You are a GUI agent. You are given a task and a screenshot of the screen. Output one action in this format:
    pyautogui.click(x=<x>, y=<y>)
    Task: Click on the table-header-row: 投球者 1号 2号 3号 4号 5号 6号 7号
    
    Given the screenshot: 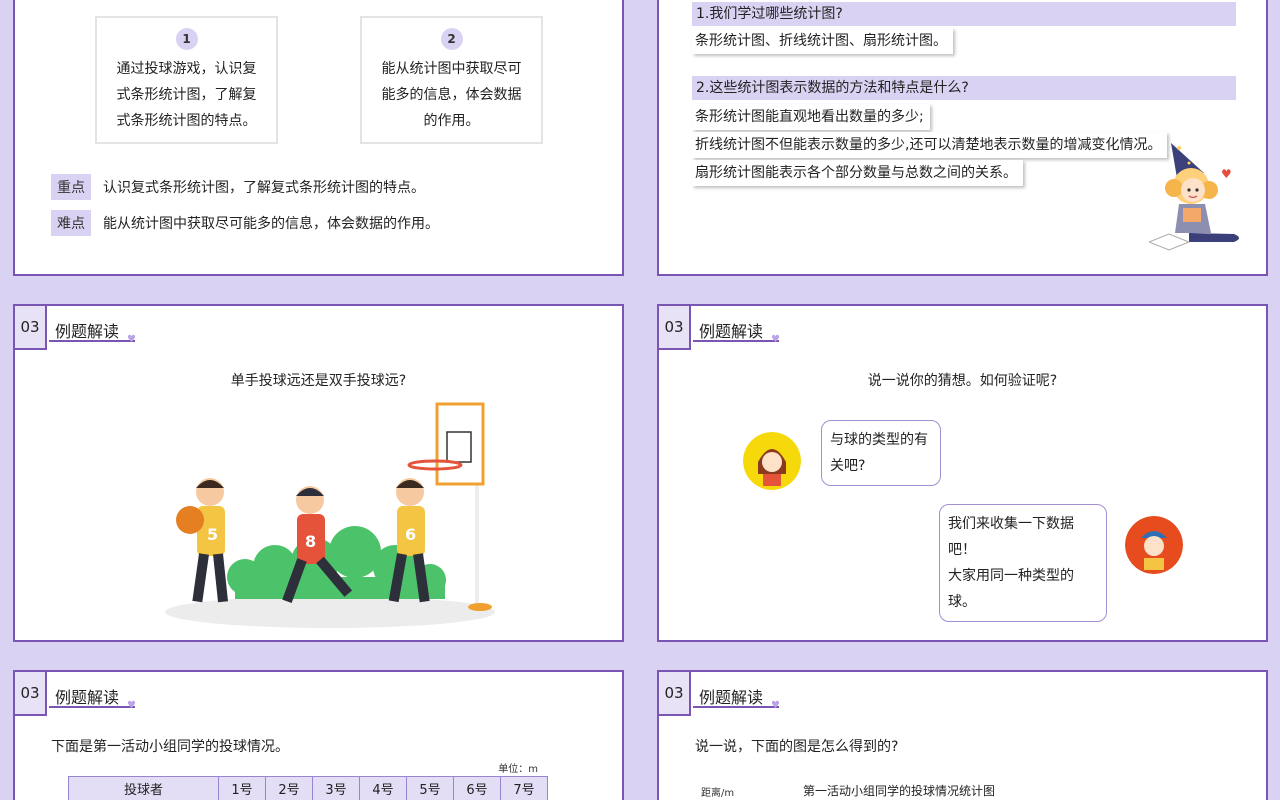 What is the action you would take?
    pyautogui.click(x=308, y=788)
    